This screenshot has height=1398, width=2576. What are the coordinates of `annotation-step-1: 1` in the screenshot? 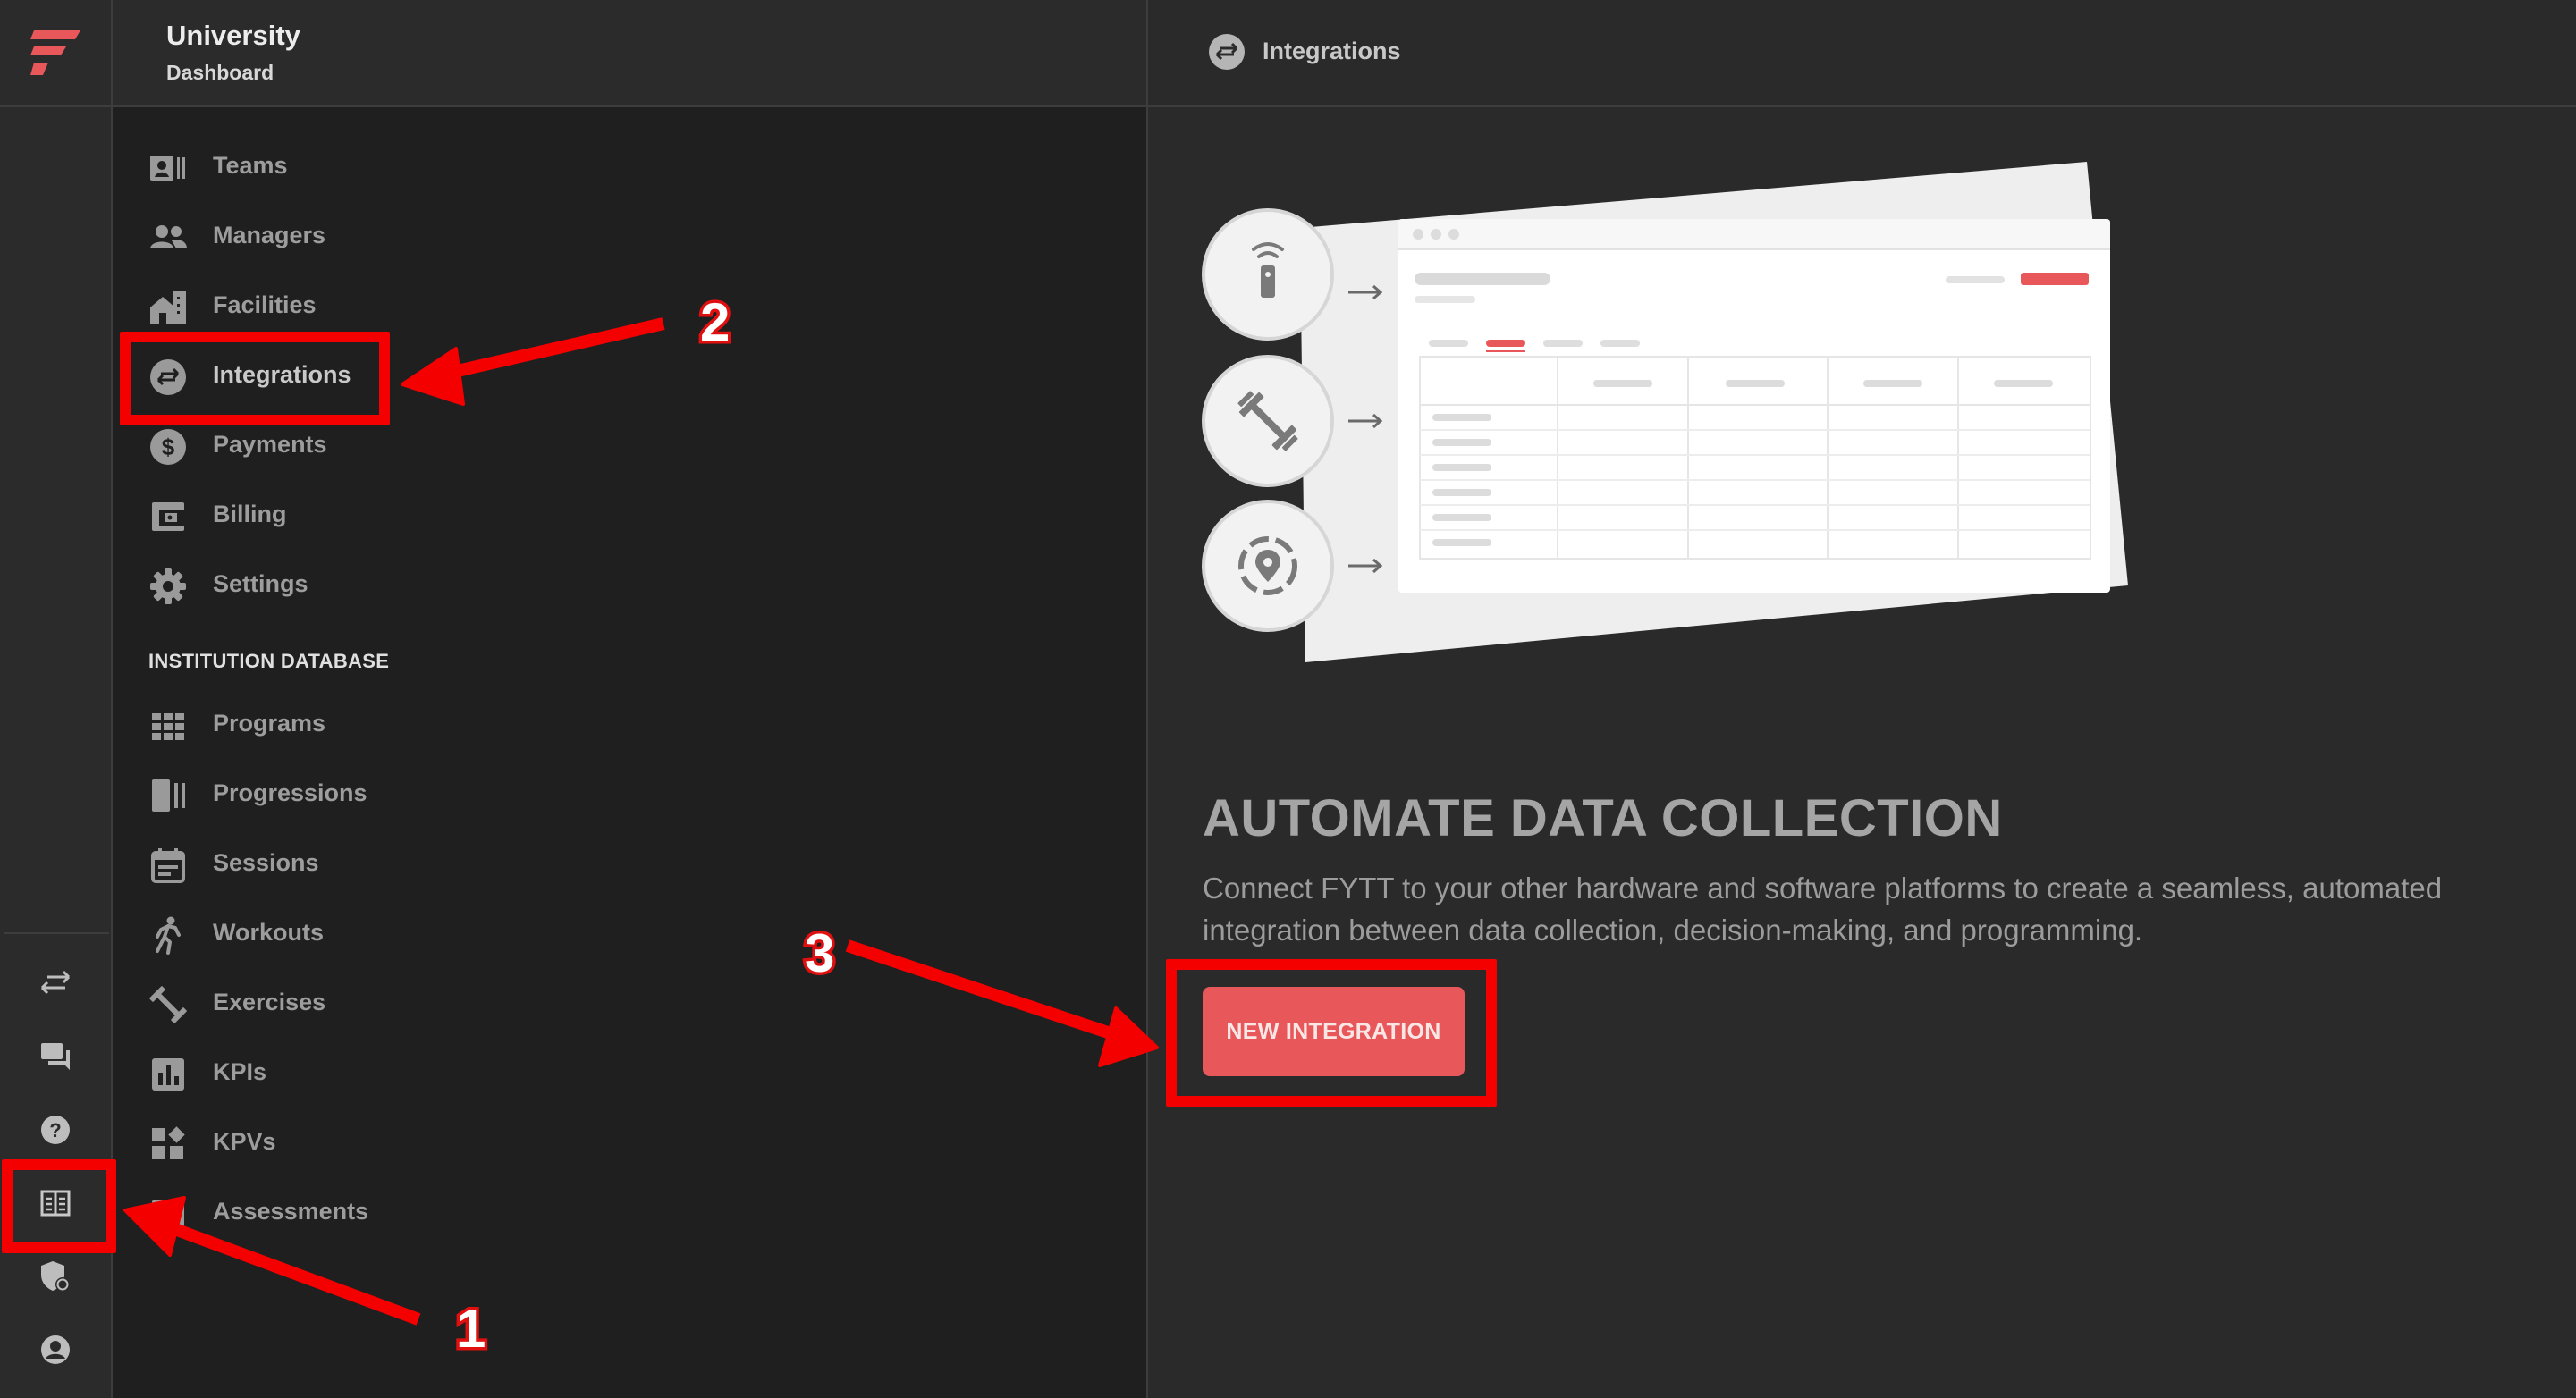 It's located at (470, 1329).